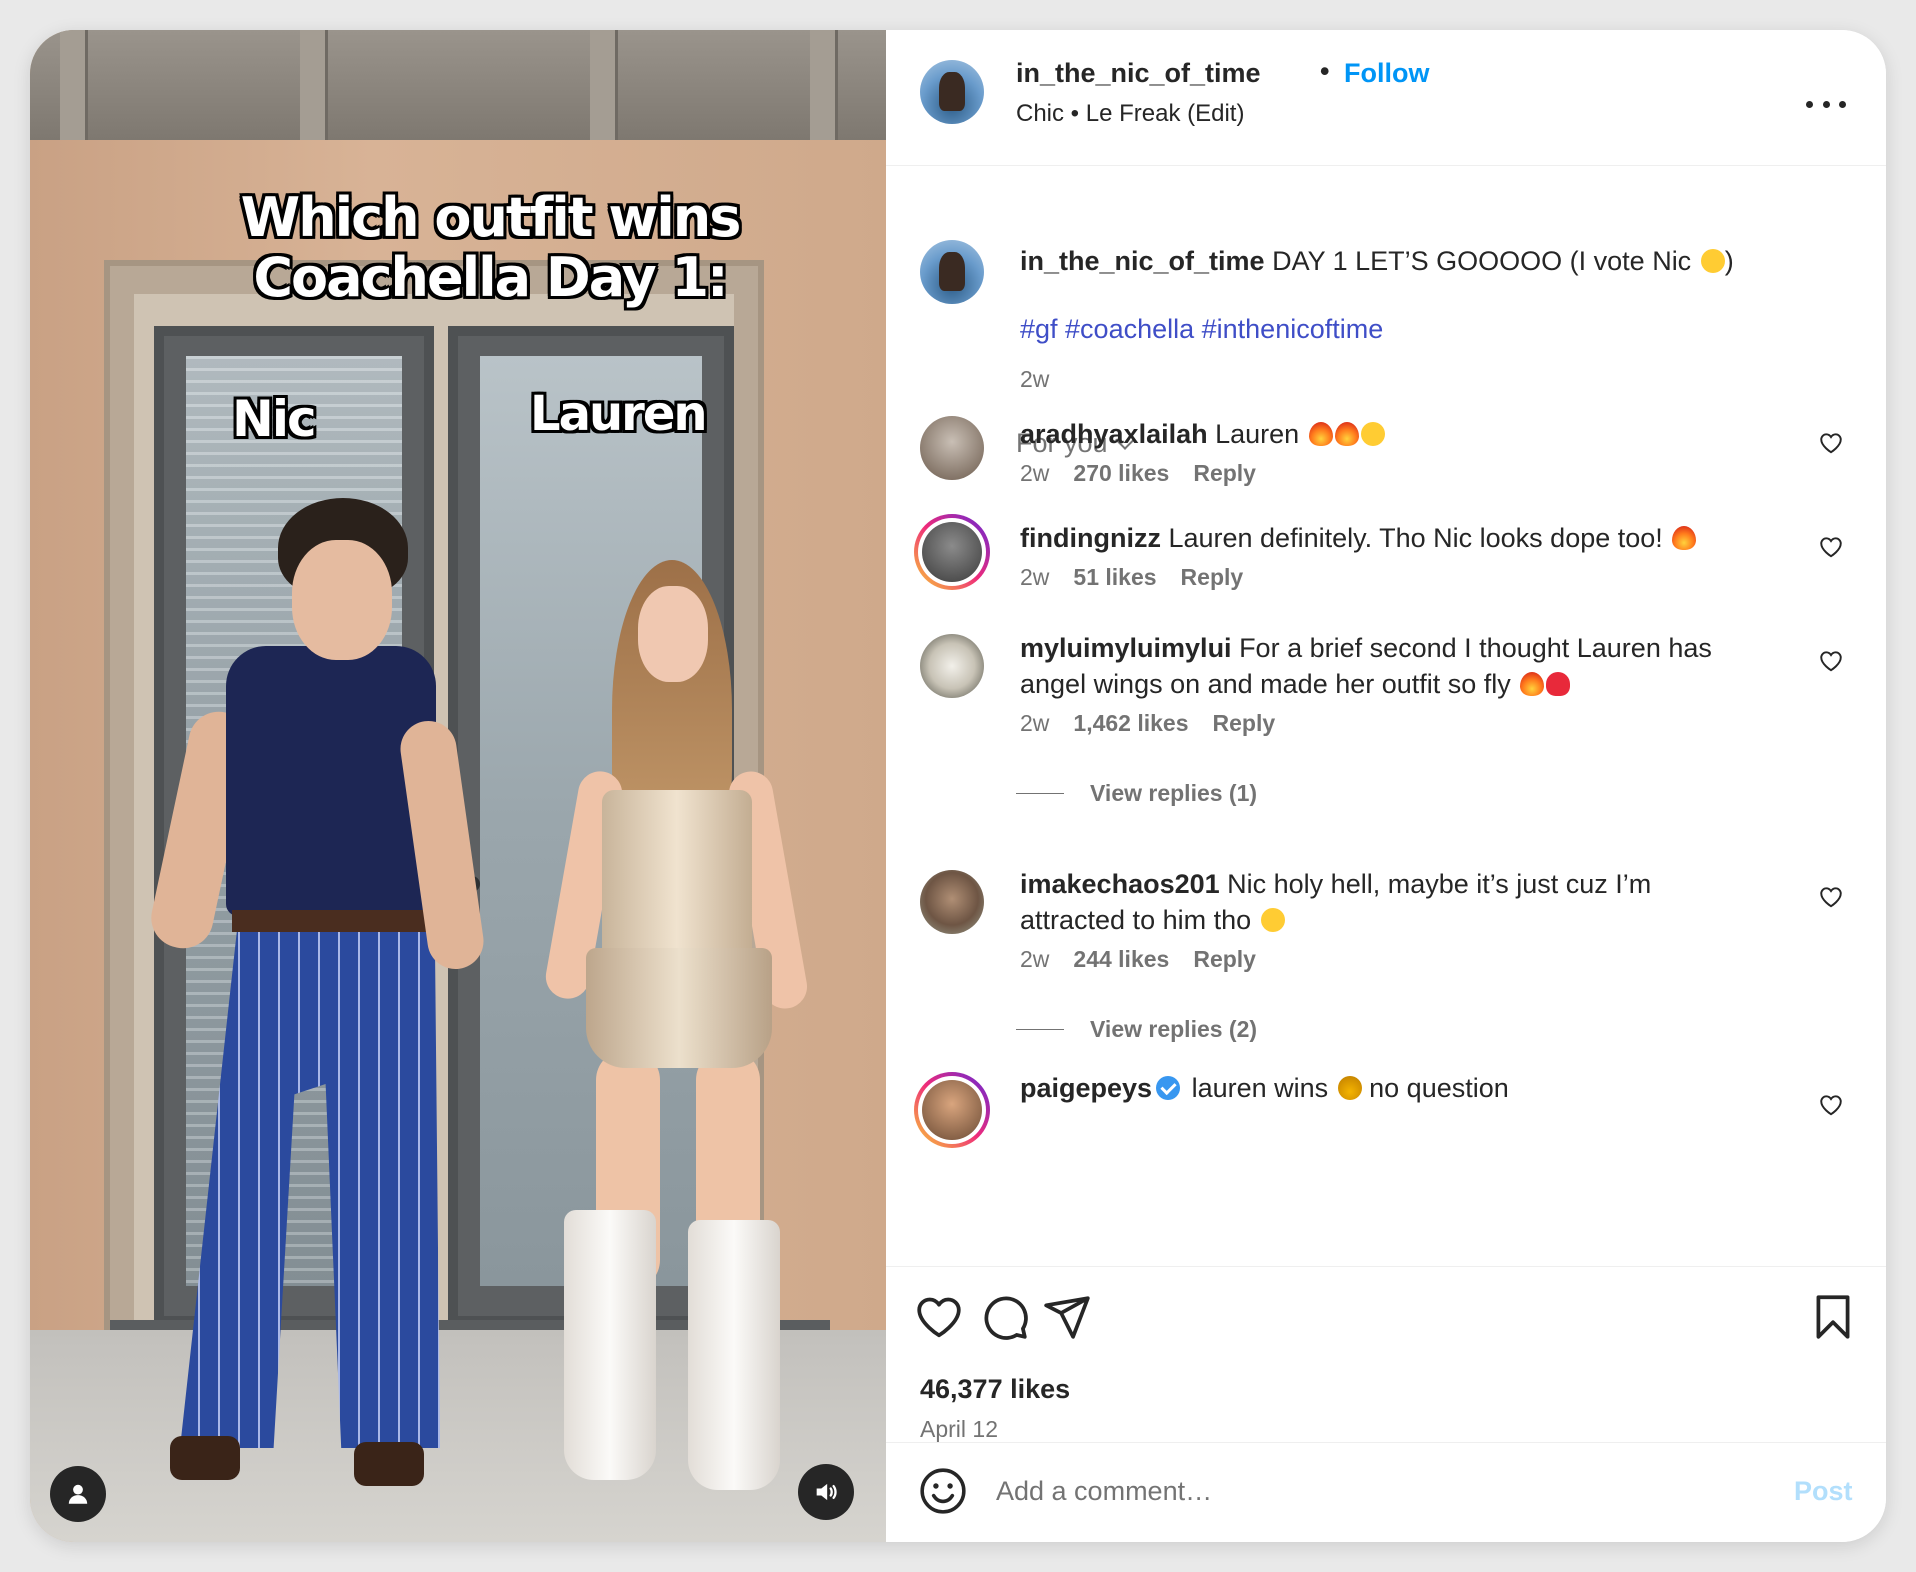 The image size is (1916, 1572). What do you see at coordinates (1136, 793) in the screenshot?
I see `view-replies-button: View replies (1)` at bounding box center [1136, 793].